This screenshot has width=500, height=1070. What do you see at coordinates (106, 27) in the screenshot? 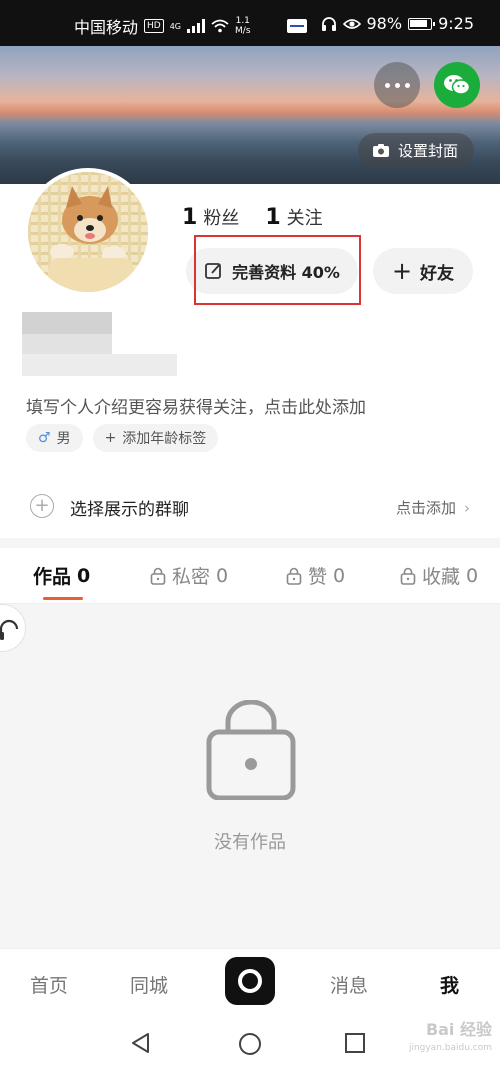
I see `carrier-name: 中国移动` at bounding box center [106, 27].